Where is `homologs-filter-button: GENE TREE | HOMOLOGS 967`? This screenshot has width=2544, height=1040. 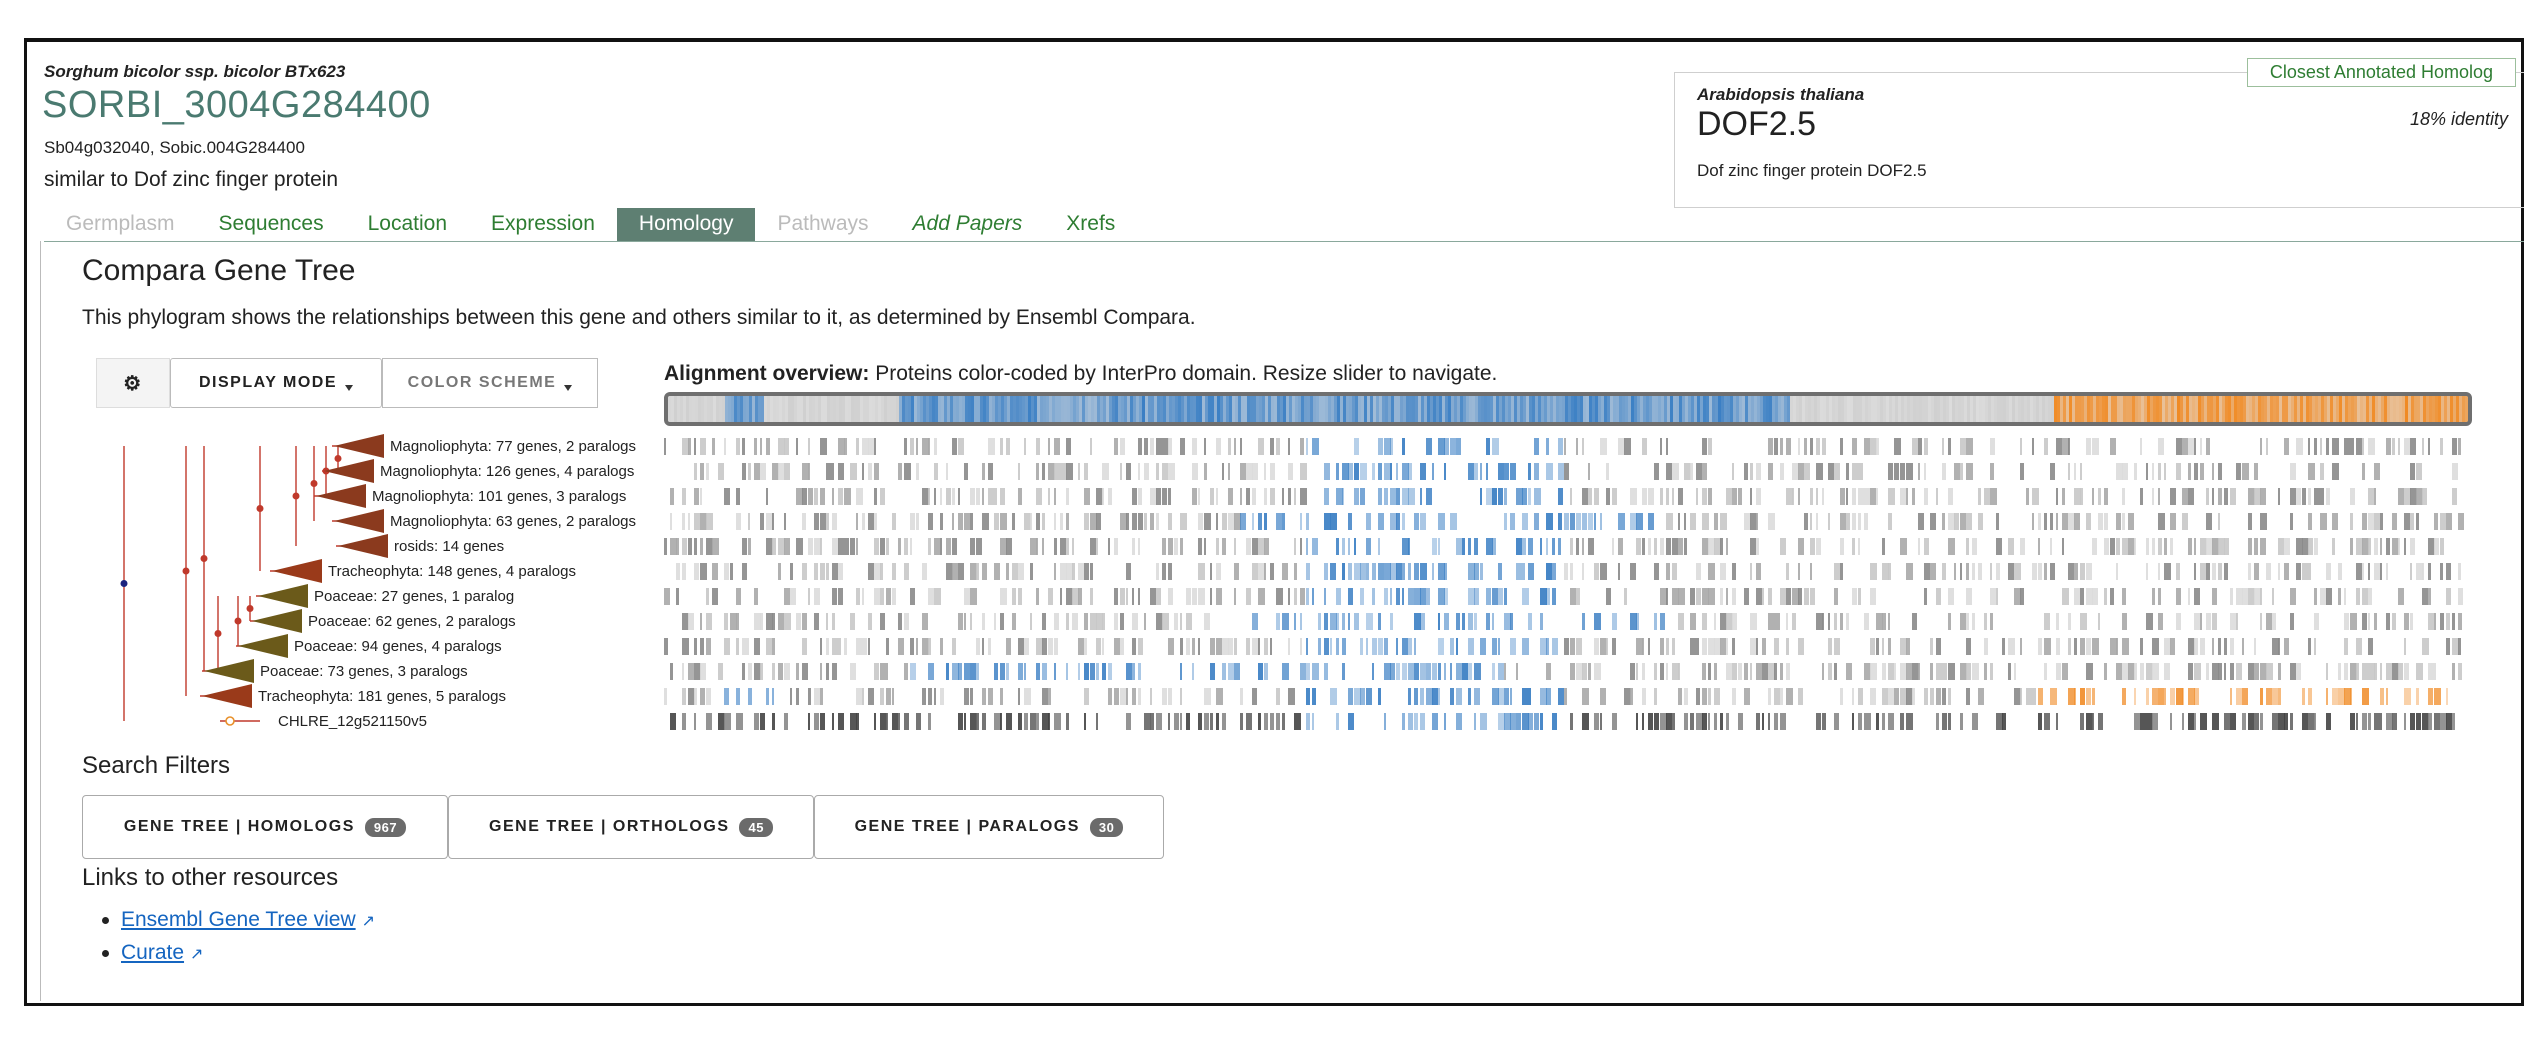
homologs-filter-button: GENE TREE | HOMOLOGS 967 is located at coordinates (265, 827).